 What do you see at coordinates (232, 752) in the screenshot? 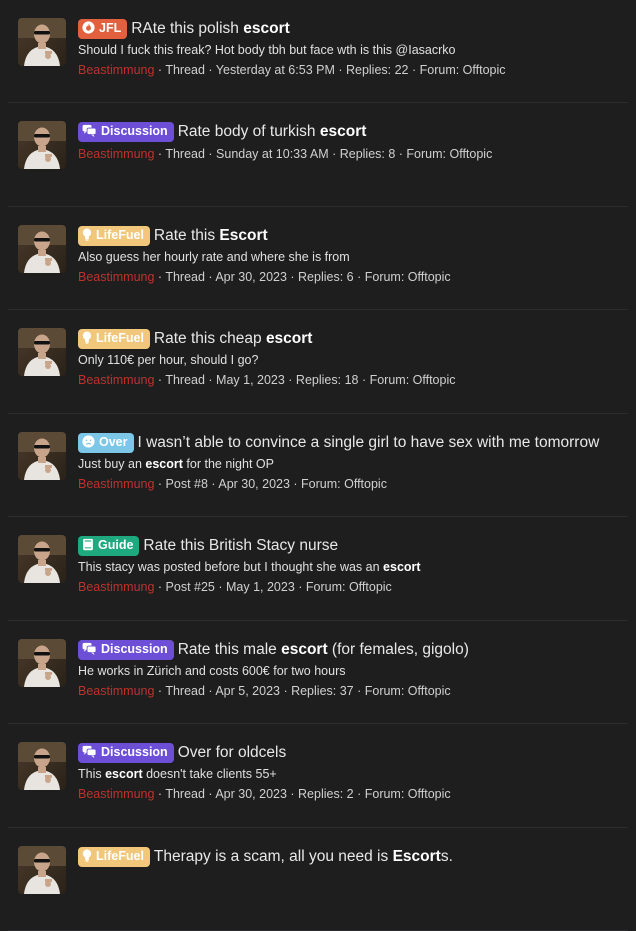
I see `title-text: Over for oldcels` at bounding box center [232, 752].